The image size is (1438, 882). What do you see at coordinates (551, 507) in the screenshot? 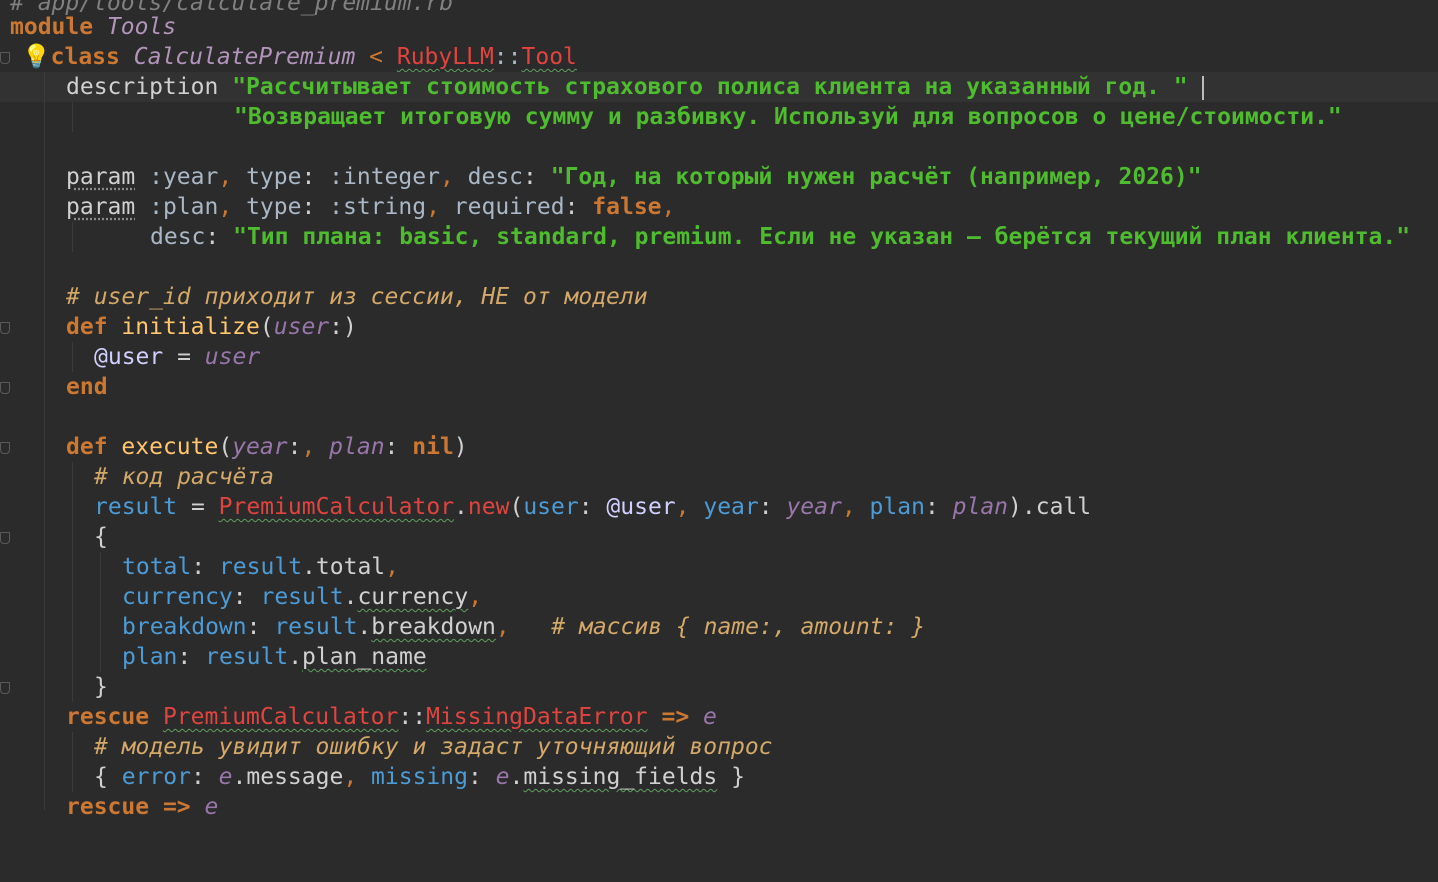
I see `hash-key: user` at bounding box center [551, 507].